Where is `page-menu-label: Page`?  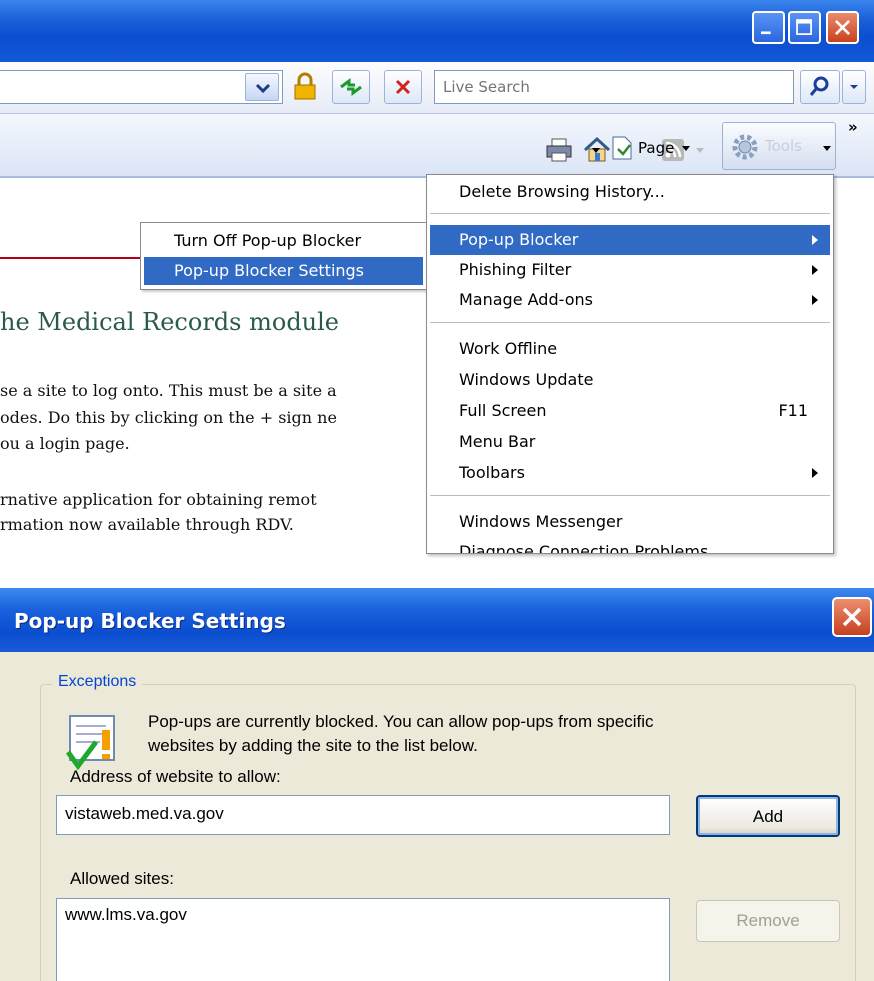
page-menu-label: Page is located at coordinates (656, 148).